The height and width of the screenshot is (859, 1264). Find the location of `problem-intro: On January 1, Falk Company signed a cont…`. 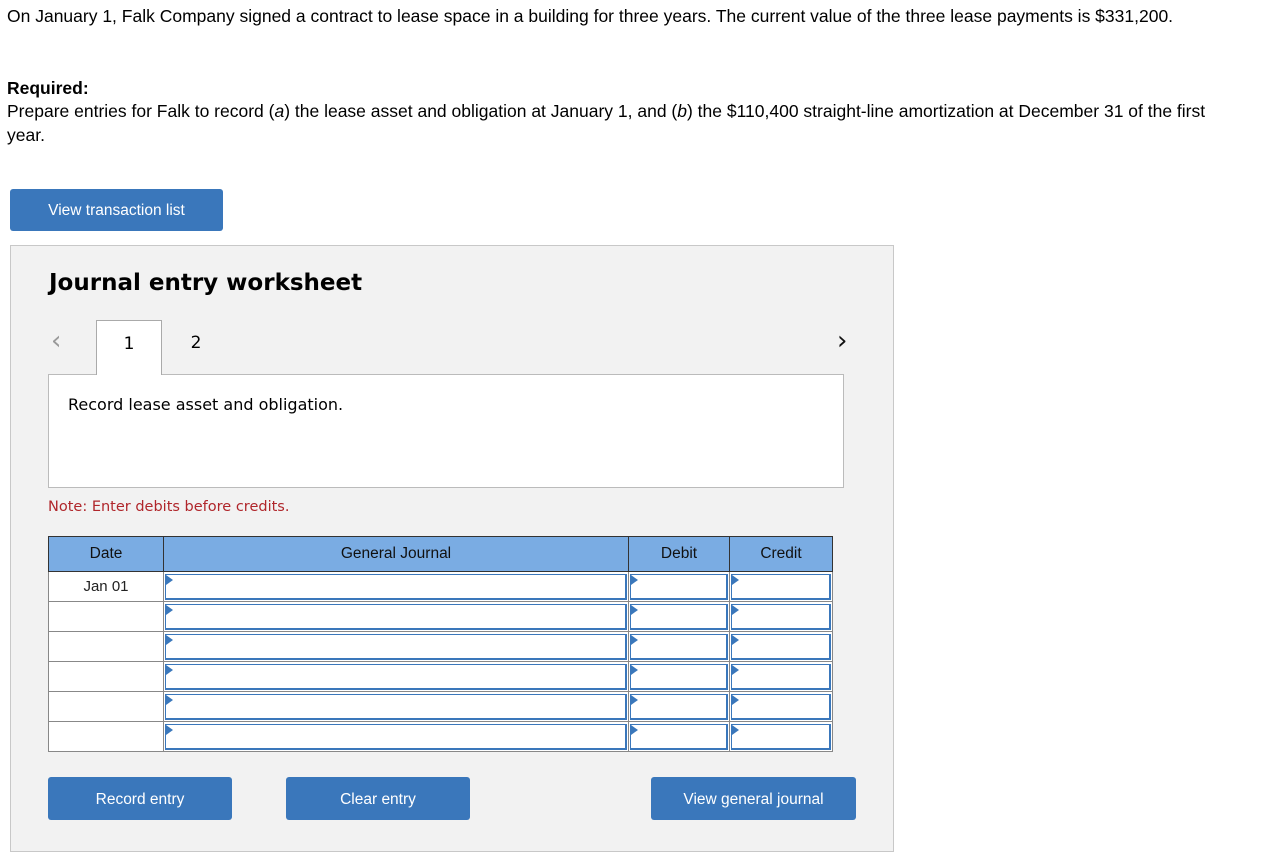

problem-intro: On January 1, Falk Company signed a cont… is located at coordinates (590, 16).